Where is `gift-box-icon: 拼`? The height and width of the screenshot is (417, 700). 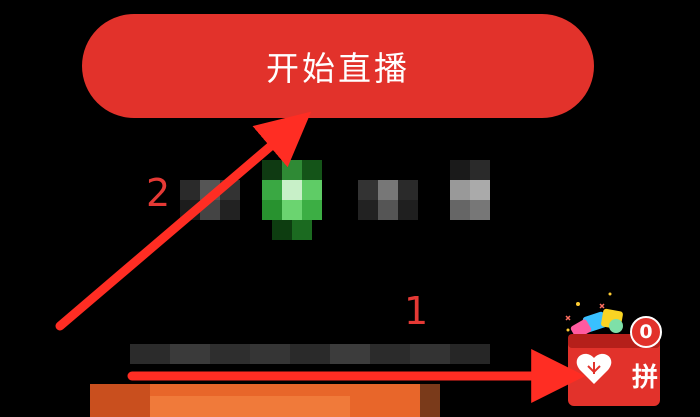 gift-box-icon: 拼 is located at coordinates (613, 348).